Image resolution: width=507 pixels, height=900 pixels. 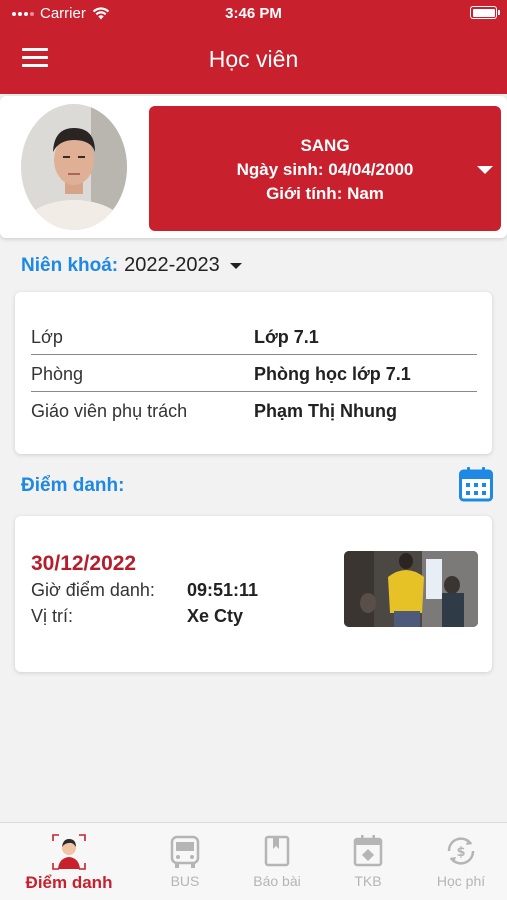 What do you see at coordinates (69, 882) in the screenshot?
I see `tab-label: Điểm danh` at bounding box center [69, 882].